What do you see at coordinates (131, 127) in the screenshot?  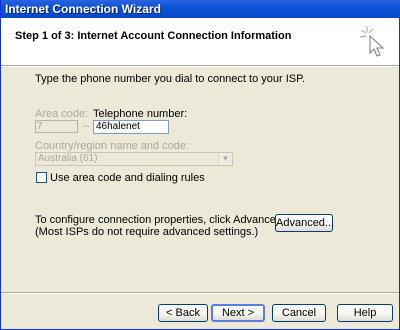 I see `telephone-input: 46halenet` at bounding box center [131, 127].